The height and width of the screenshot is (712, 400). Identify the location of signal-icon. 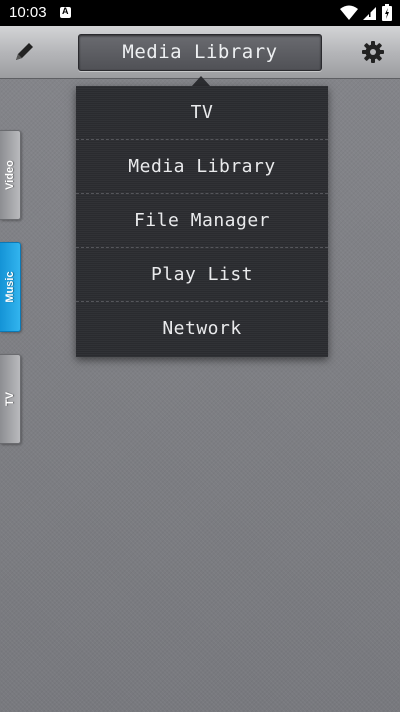
(369, 13).